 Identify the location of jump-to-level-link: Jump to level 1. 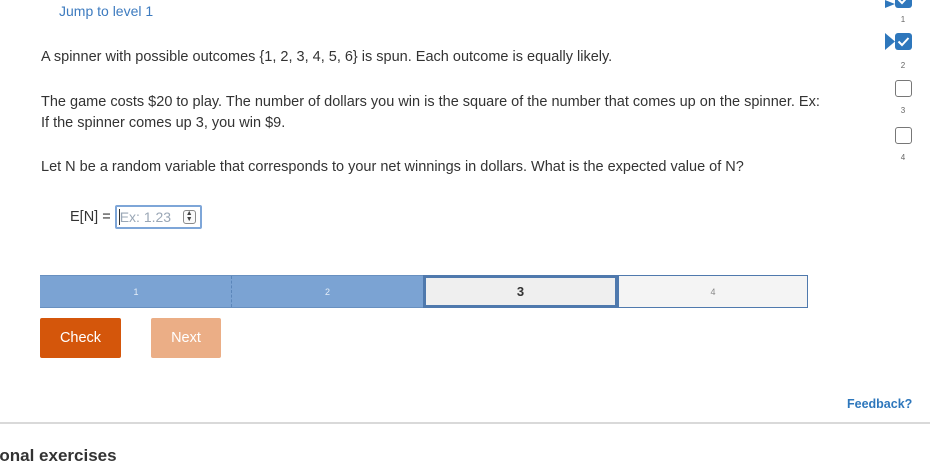
(106, 11).